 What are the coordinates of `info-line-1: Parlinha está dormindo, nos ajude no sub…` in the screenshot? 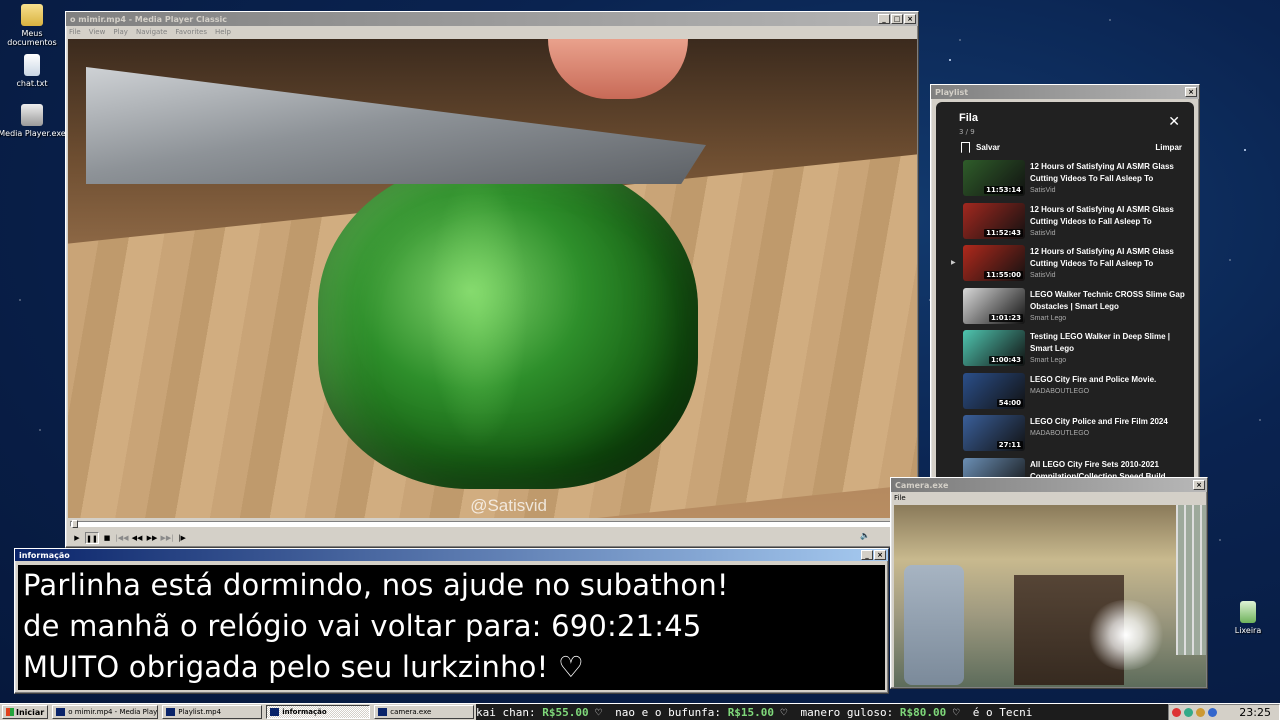 It's located at (376, 585).